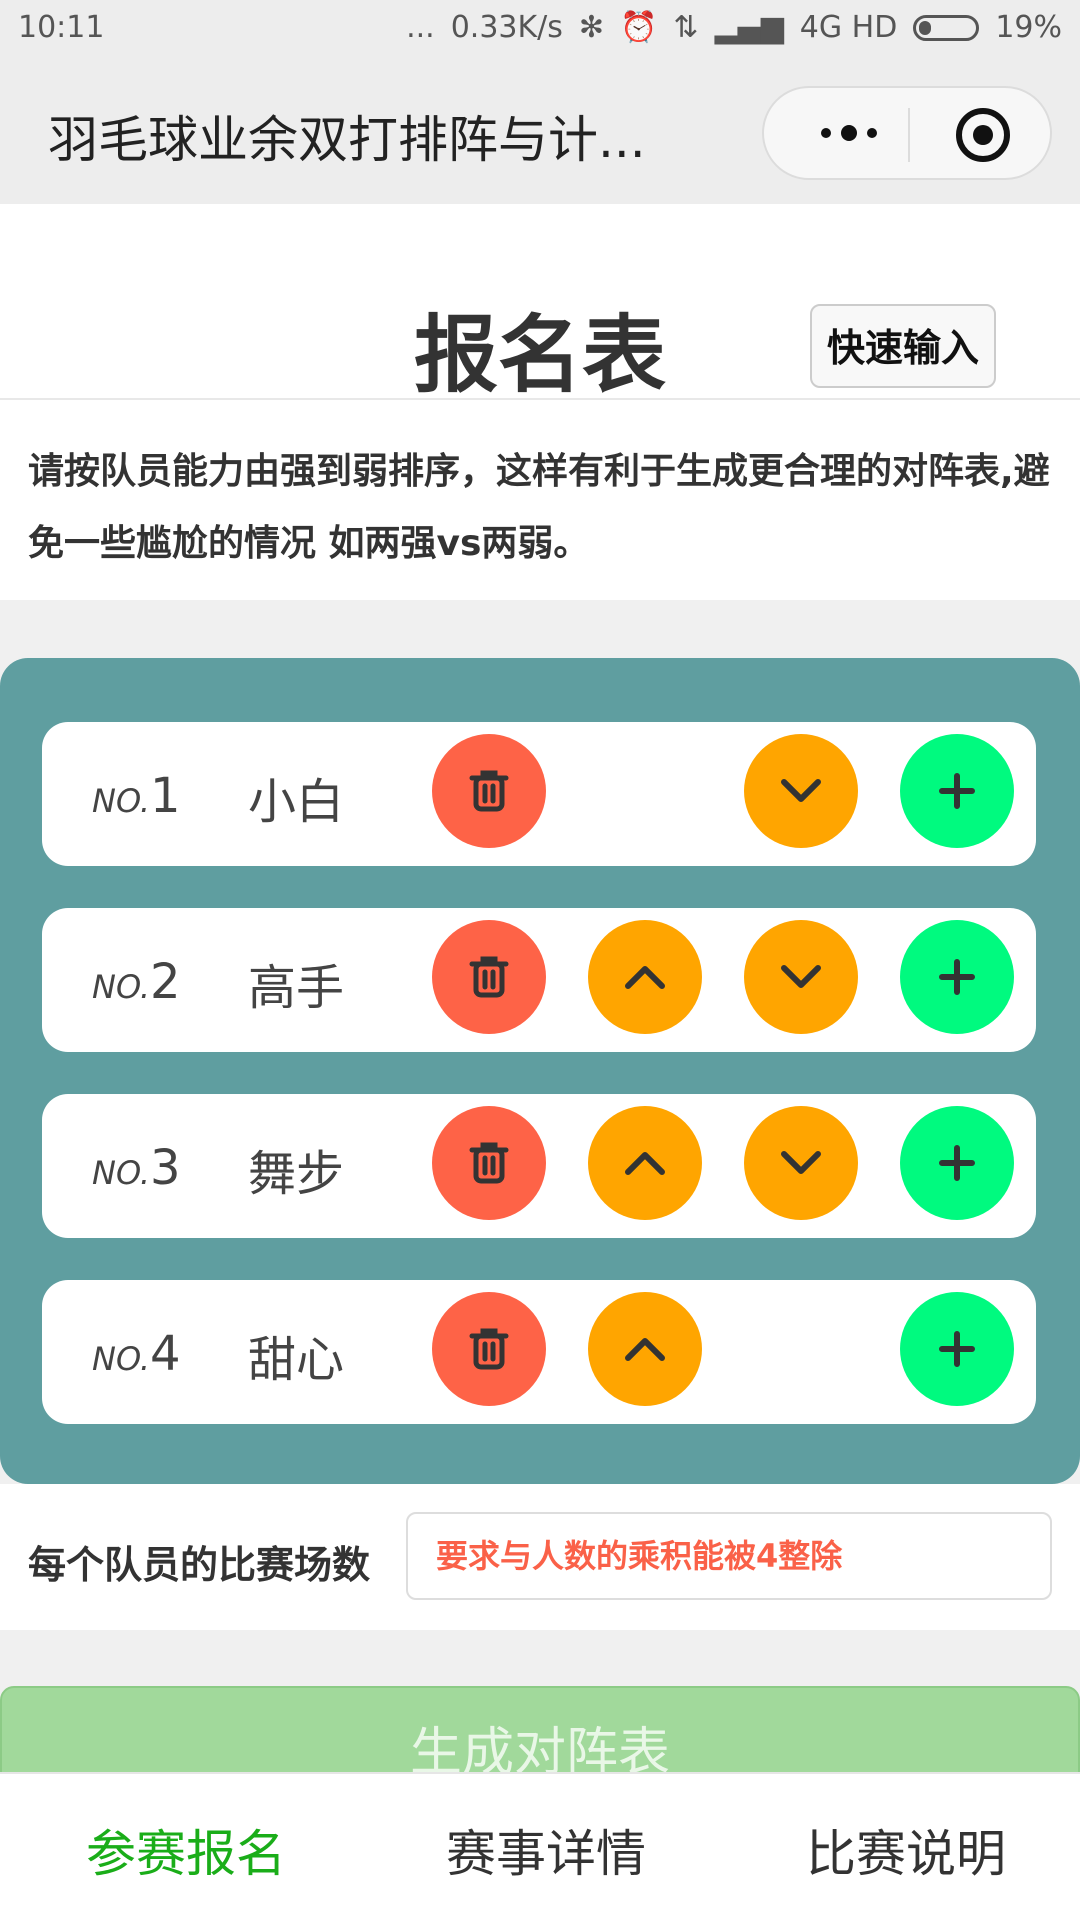  Describe the element at coordinates (540, 304) in the screenshot. I see `signup-header: 报名表 快速输入` at that location.